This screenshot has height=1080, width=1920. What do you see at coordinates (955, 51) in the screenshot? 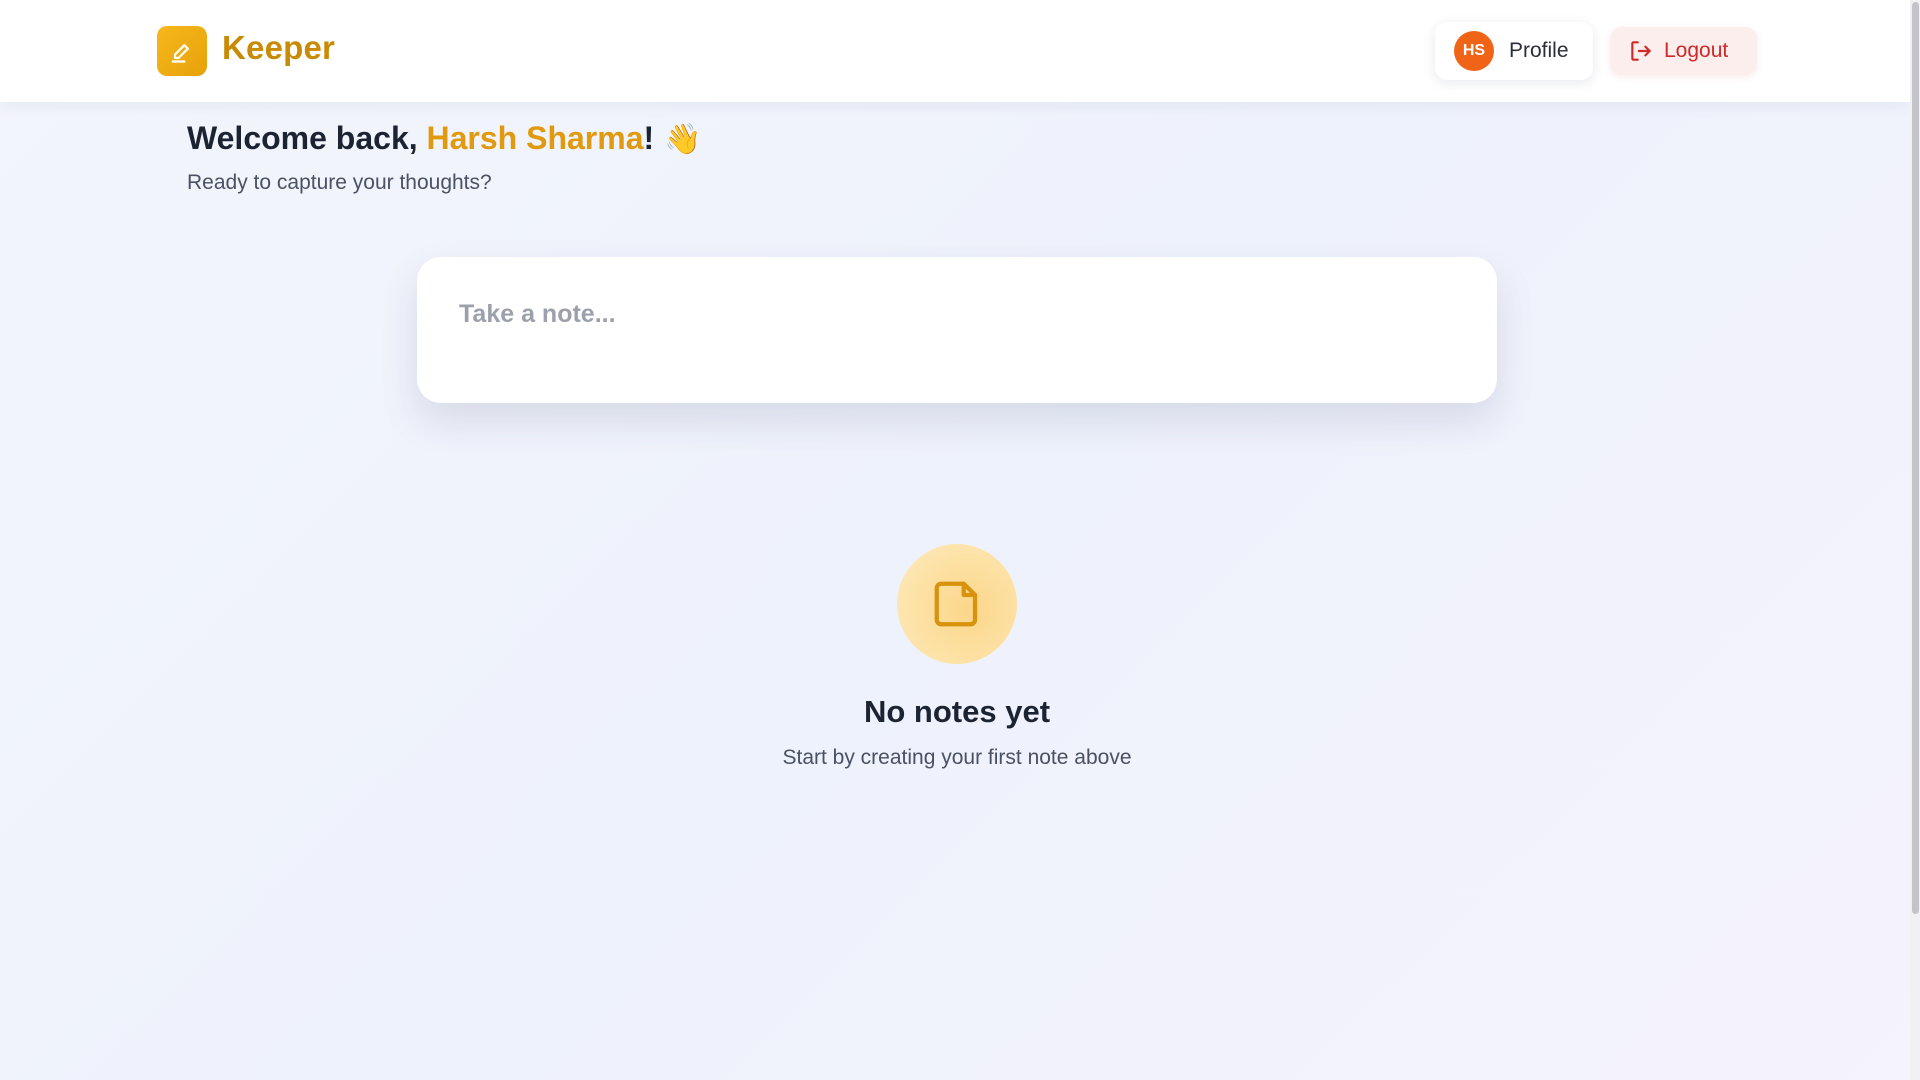
I see `top-navbar: Keeper HS Profile Logout` at bounding box center [955, 51].